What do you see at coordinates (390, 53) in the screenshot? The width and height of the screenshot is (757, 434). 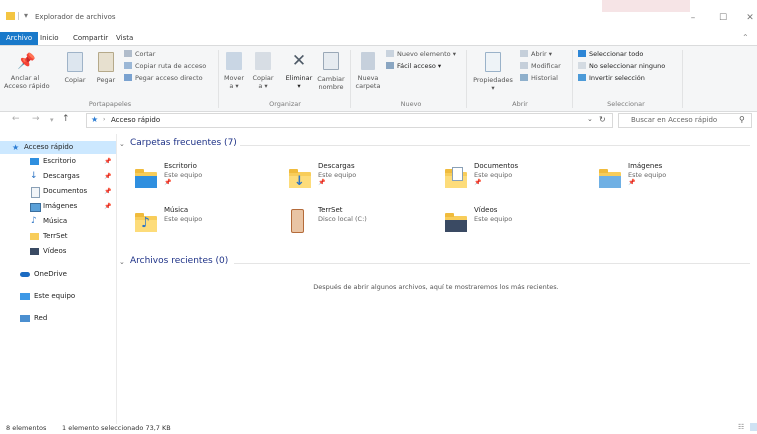 I see `new-item-icon` at bounding box center [390, 53].